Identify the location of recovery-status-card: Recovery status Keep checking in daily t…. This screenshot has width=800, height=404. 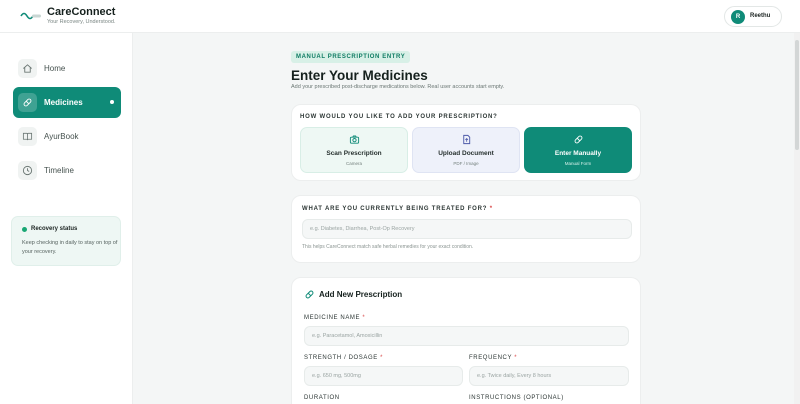
(66, 241).